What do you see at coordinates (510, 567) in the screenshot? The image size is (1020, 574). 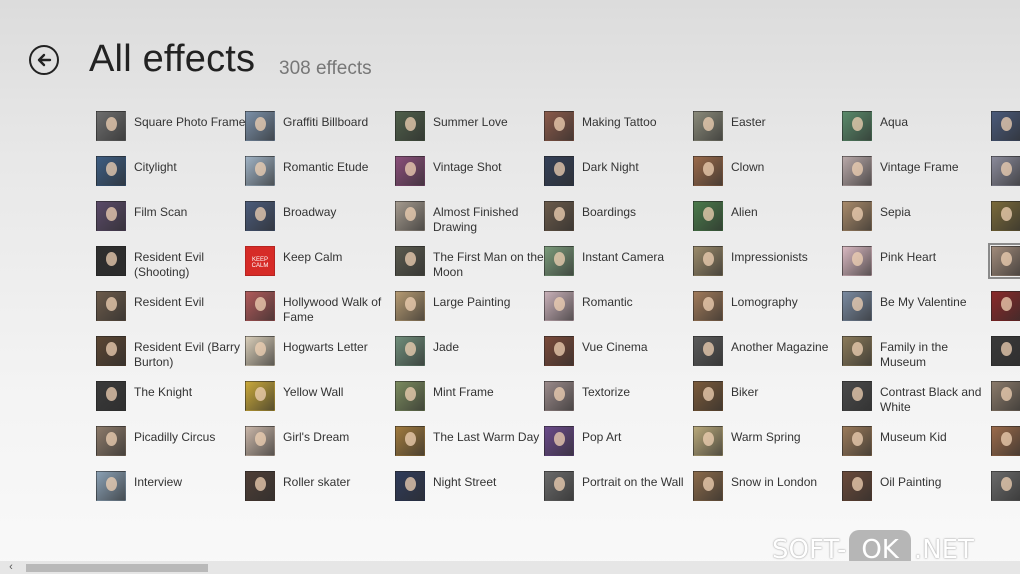 I see `horizontal-scrollbar: ‹` at bounding box center [510, 567].